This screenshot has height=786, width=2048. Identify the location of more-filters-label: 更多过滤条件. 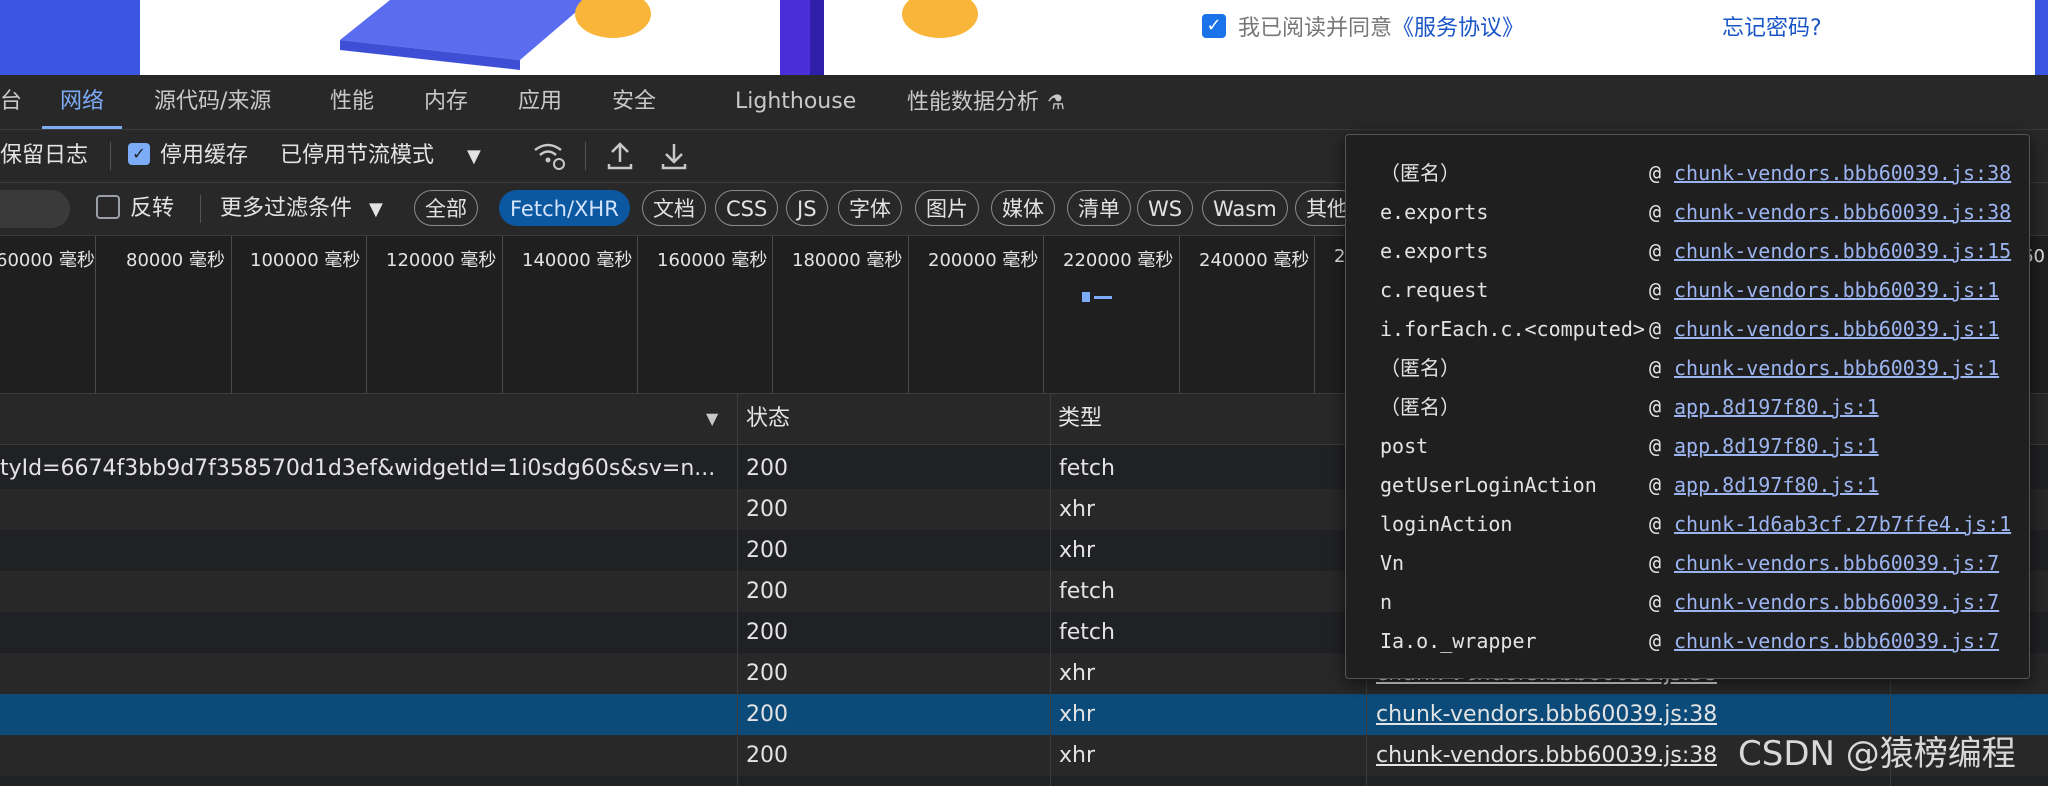
(286, 208).